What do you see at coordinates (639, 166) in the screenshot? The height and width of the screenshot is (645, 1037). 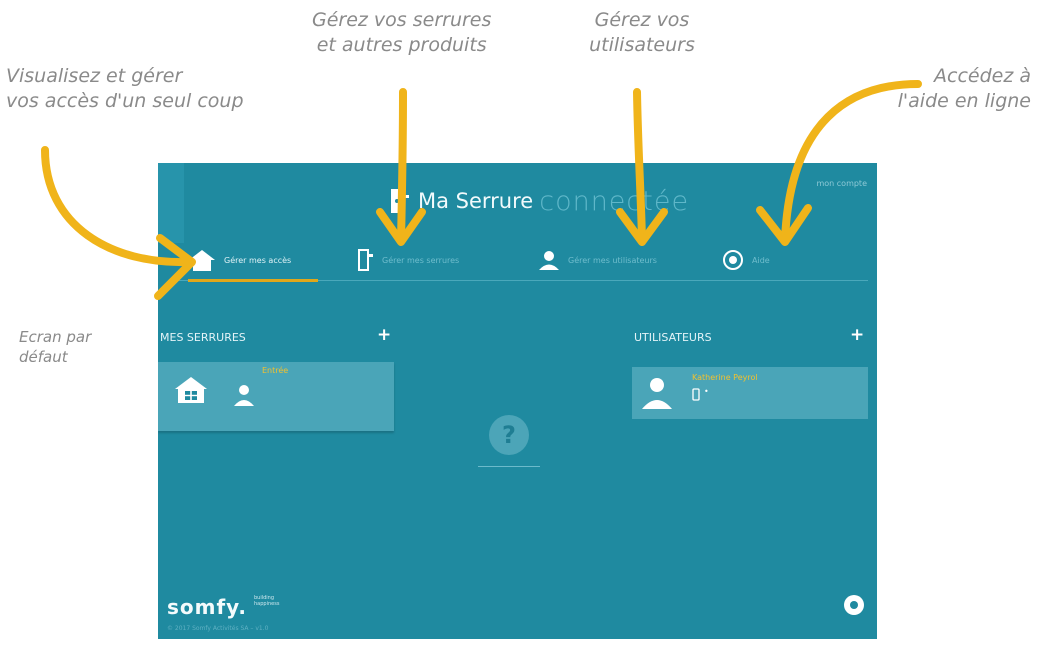 I see `arrow-users` at bounding box center [639, 166].